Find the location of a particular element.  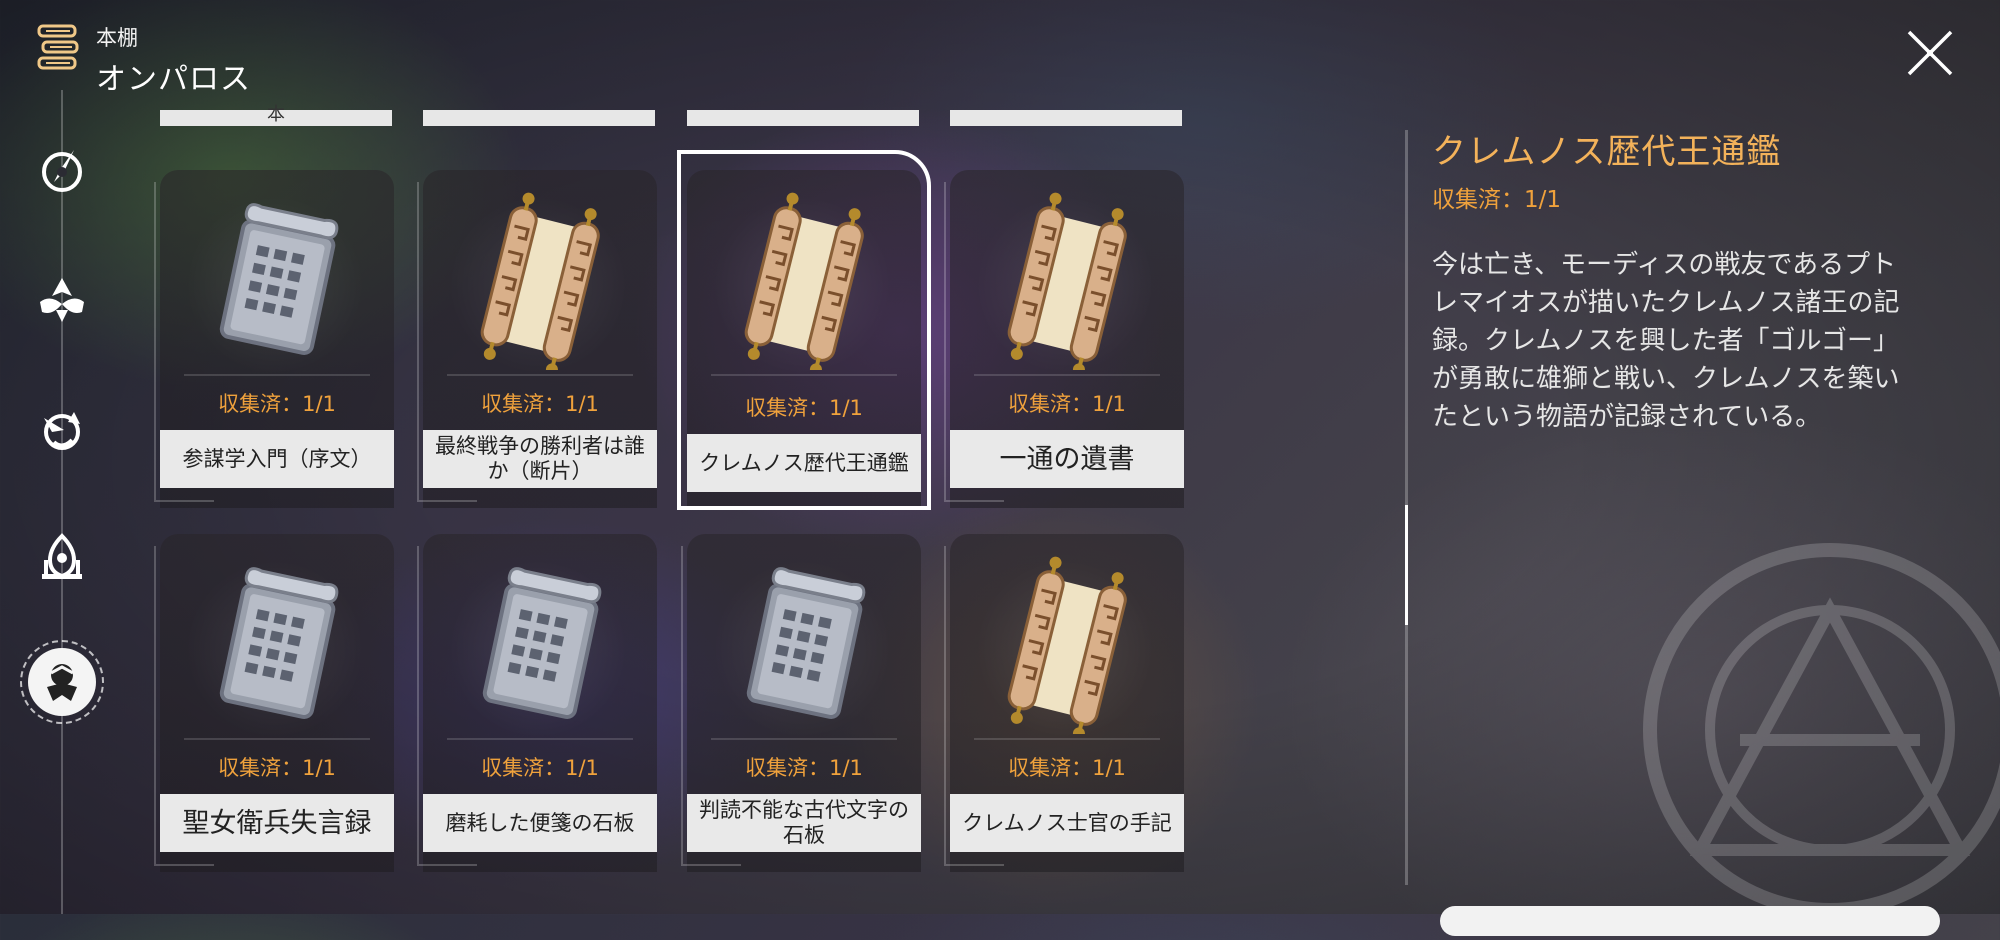

kremnos-emblem-icon is located at coordinates (1821, 730).